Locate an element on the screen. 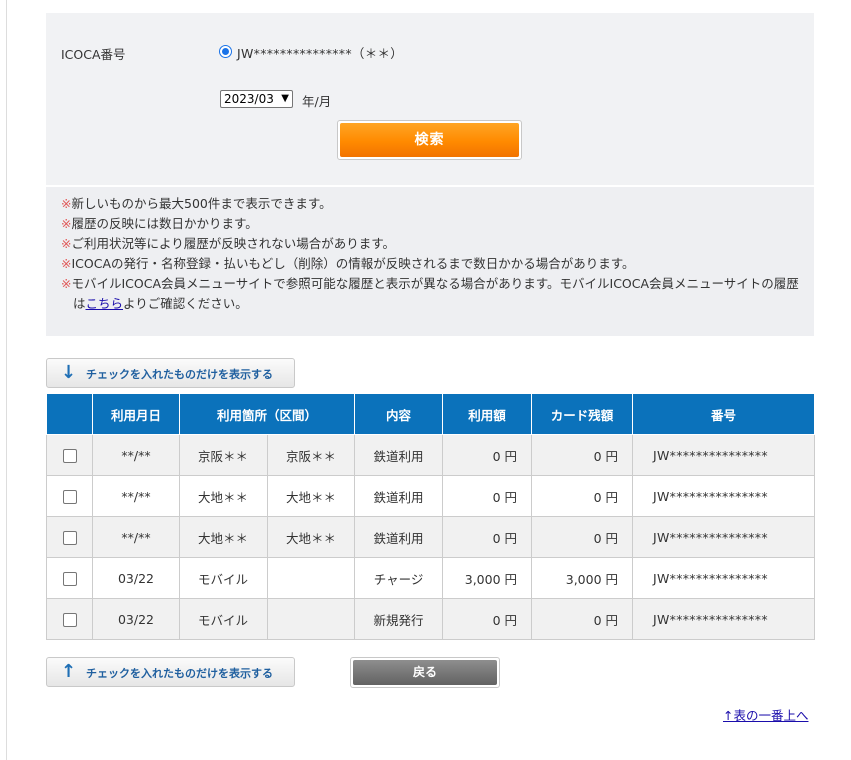  card-radio-button is located at coordinates (225, 51).